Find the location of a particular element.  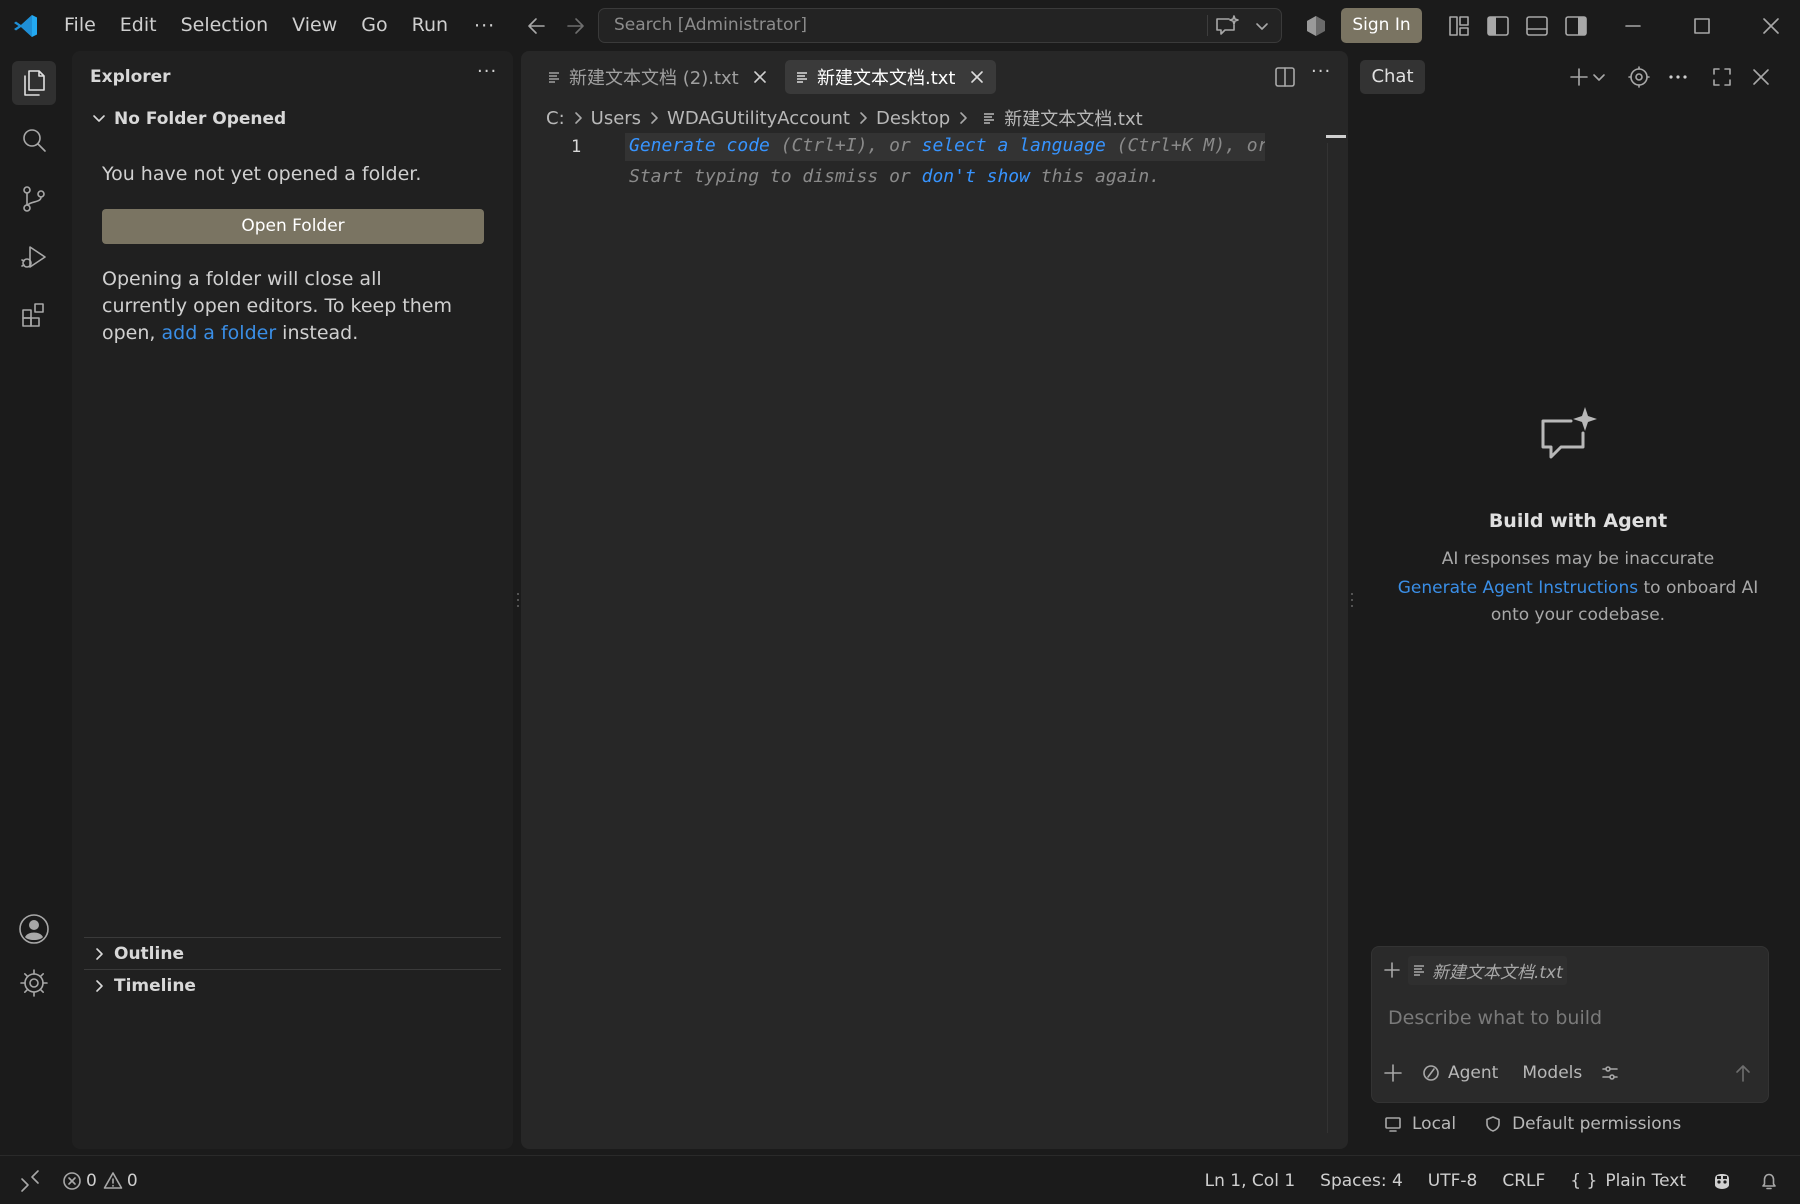

source-control-icon is located at coordinates (34, 199).